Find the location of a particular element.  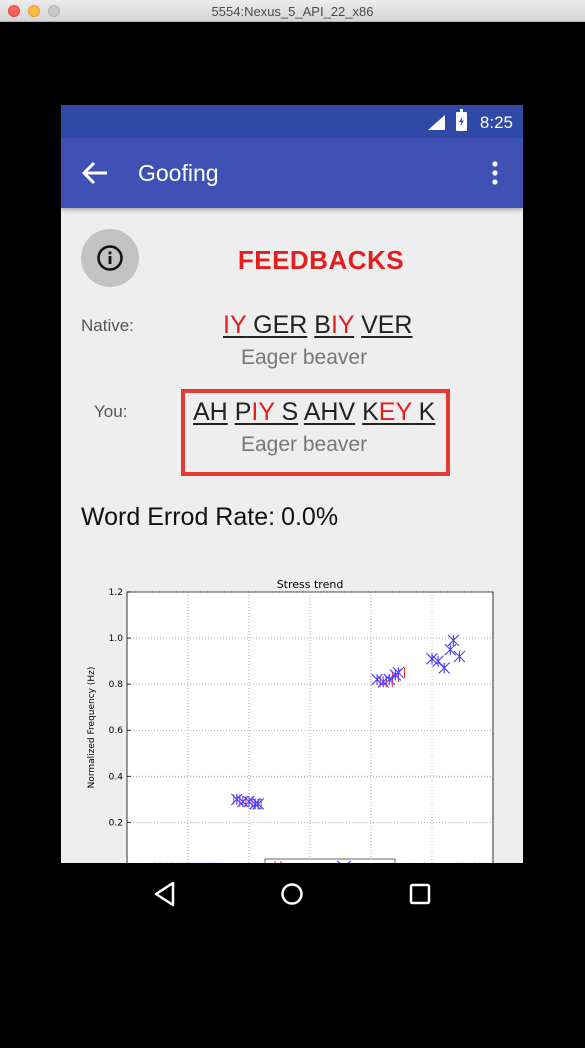

phoneme: AH is located at coordinates (210, 412).